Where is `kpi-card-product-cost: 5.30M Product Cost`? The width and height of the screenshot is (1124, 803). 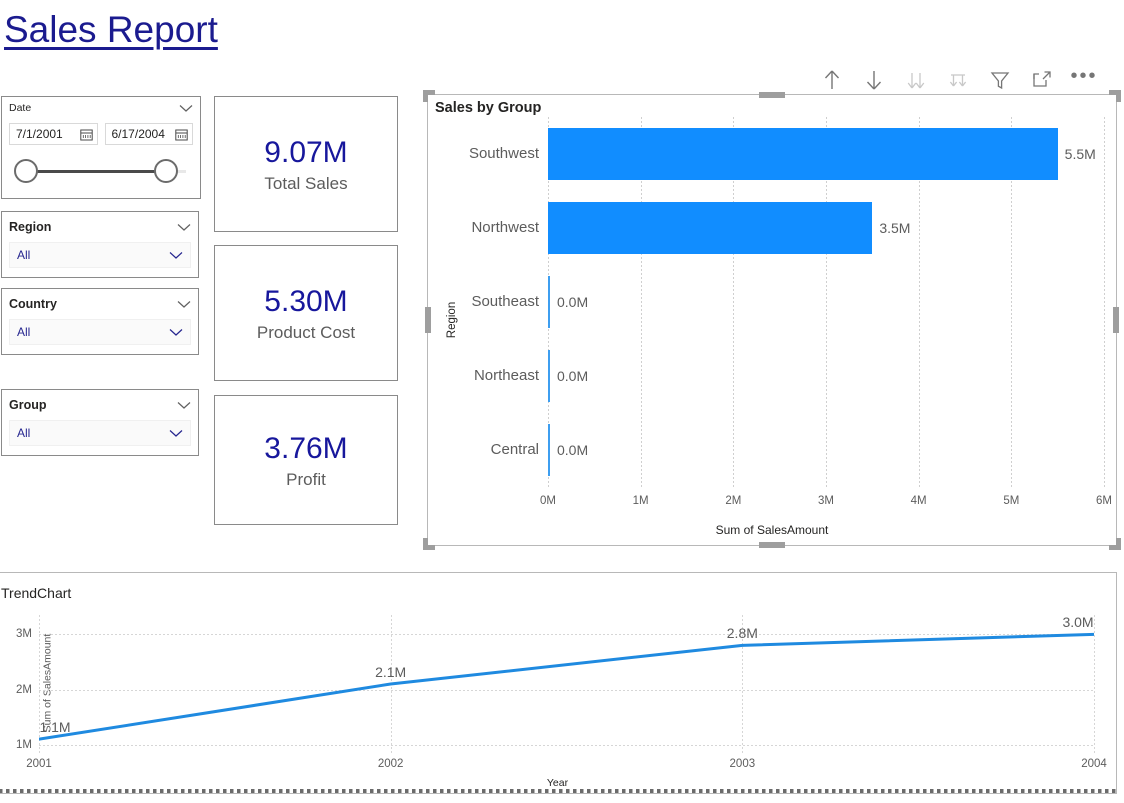
kpi-card-product-cost: 5.30M Product Cost is located at coordinates (306, 313).